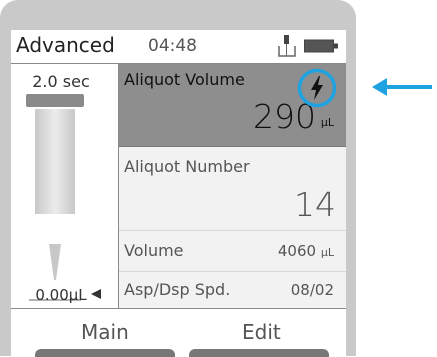 Image resolution: width=437 pixels, height=357 pixels. I want to click on param-row-volume: Volume 4060 µL, so click(232, 251).